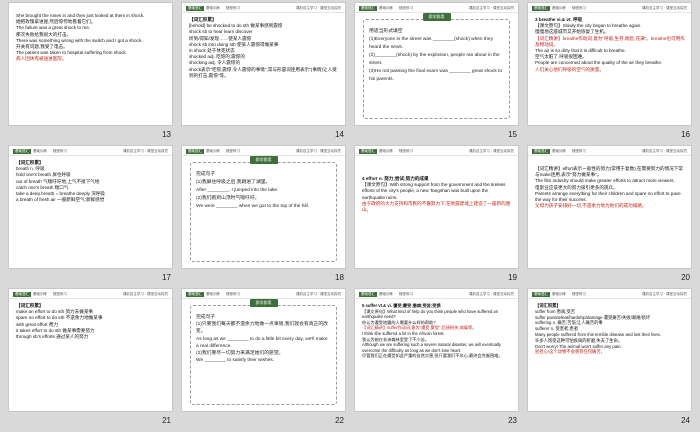  What do you see at coordinates (570, 352) in the screenshot?
I see `text-line: 别担心!这个动物不会感到任何痛苦。` at bounding box center [570, 352].